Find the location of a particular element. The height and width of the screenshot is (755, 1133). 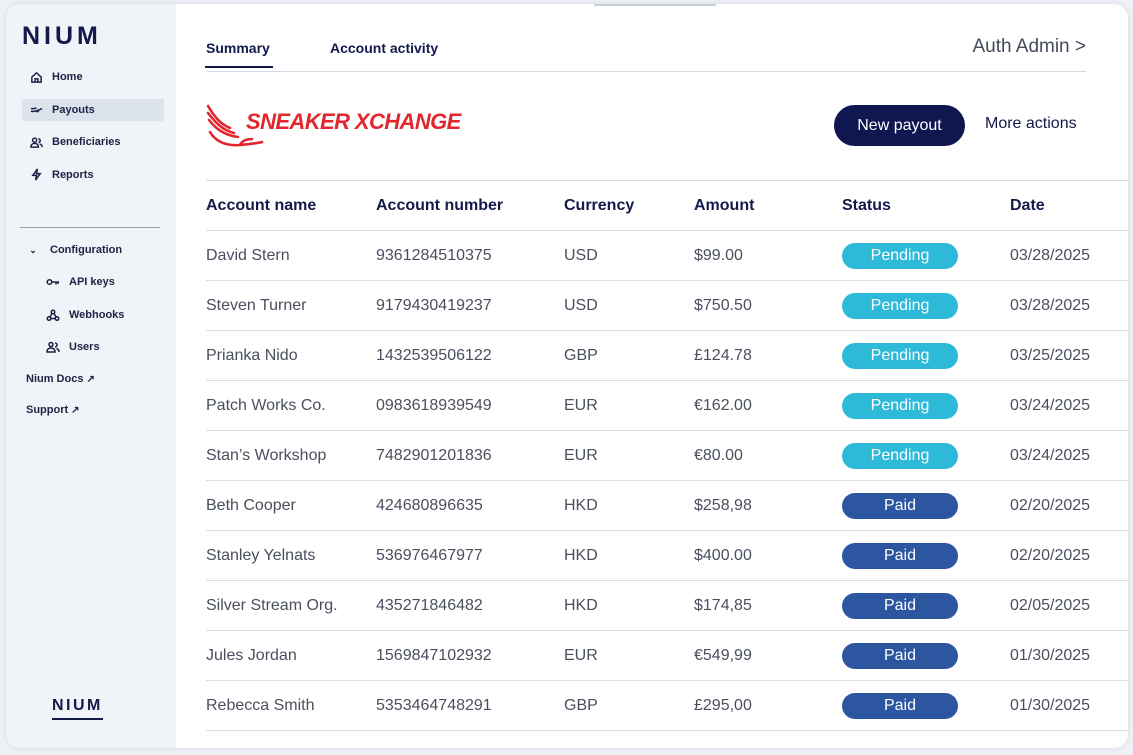

sidebar-item-api-keys: API keys is located at coordinates (96, 282).